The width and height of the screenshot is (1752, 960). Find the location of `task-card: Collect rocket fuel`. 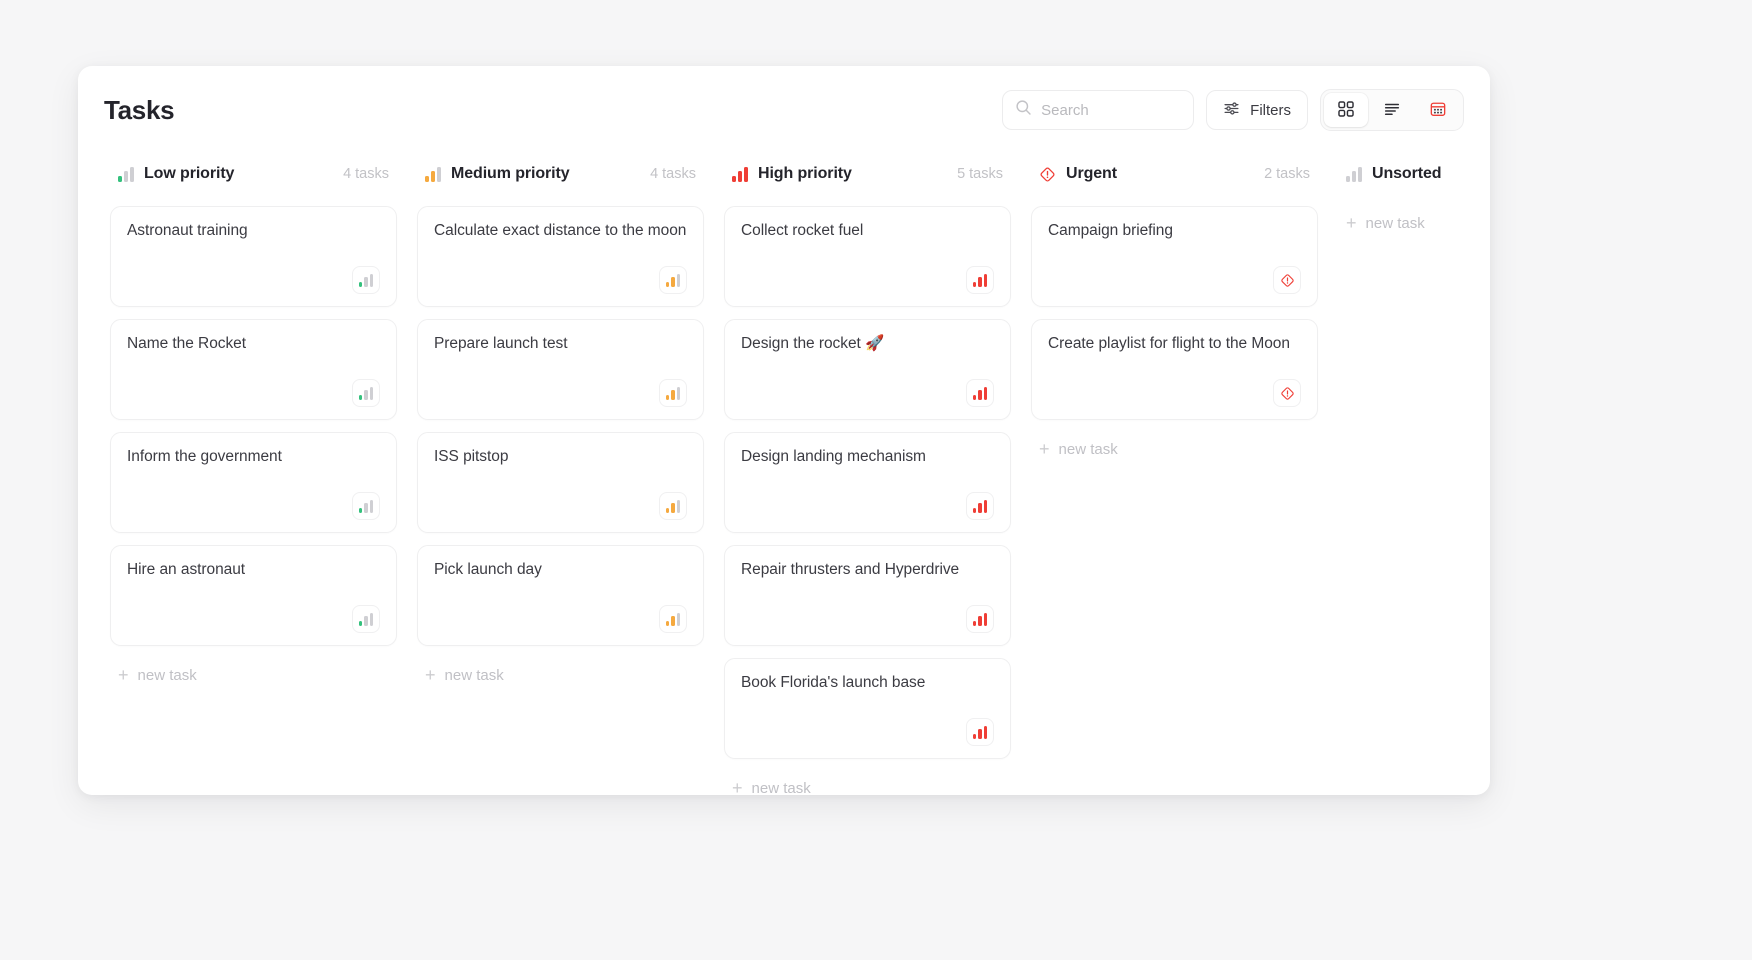

task-card: Collect rocket fuel is located at coordinates (867, 256).